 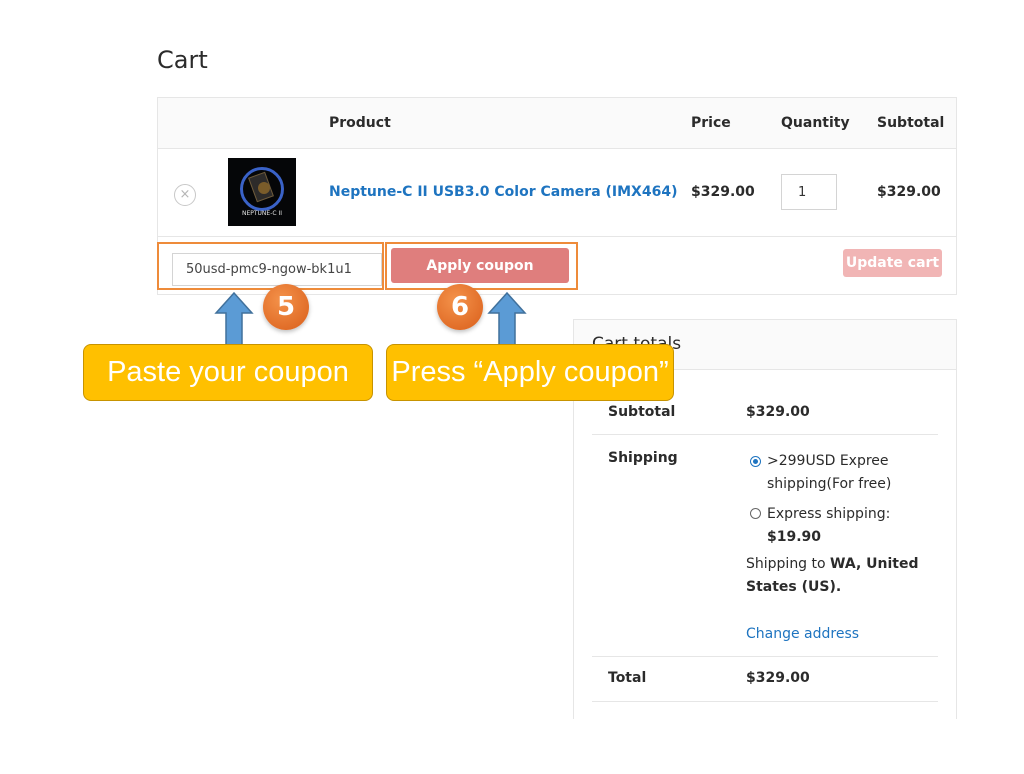 What do you see at coordinates (911, 123) in the screenshot?
I see `header-subtotal: Subtotal` at bounding box center [911, 123].